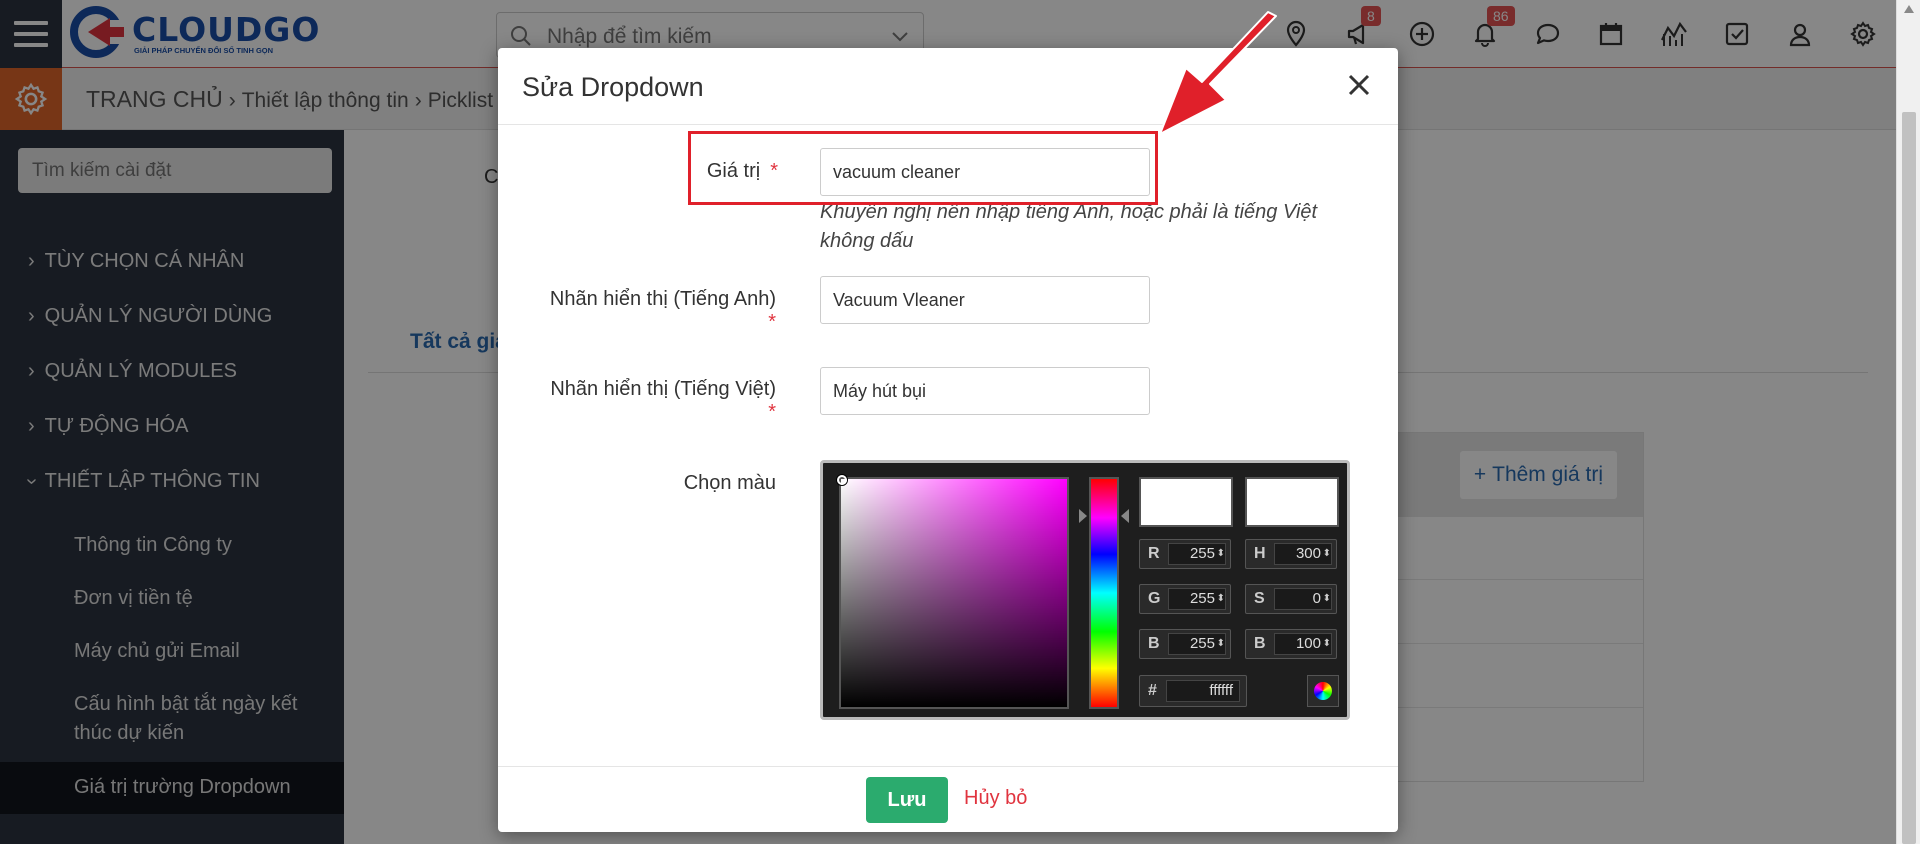 Image resolution: width=1920 pixels, height=844 pixels. I want to click on page-scrollbar, so click(1908, 422).